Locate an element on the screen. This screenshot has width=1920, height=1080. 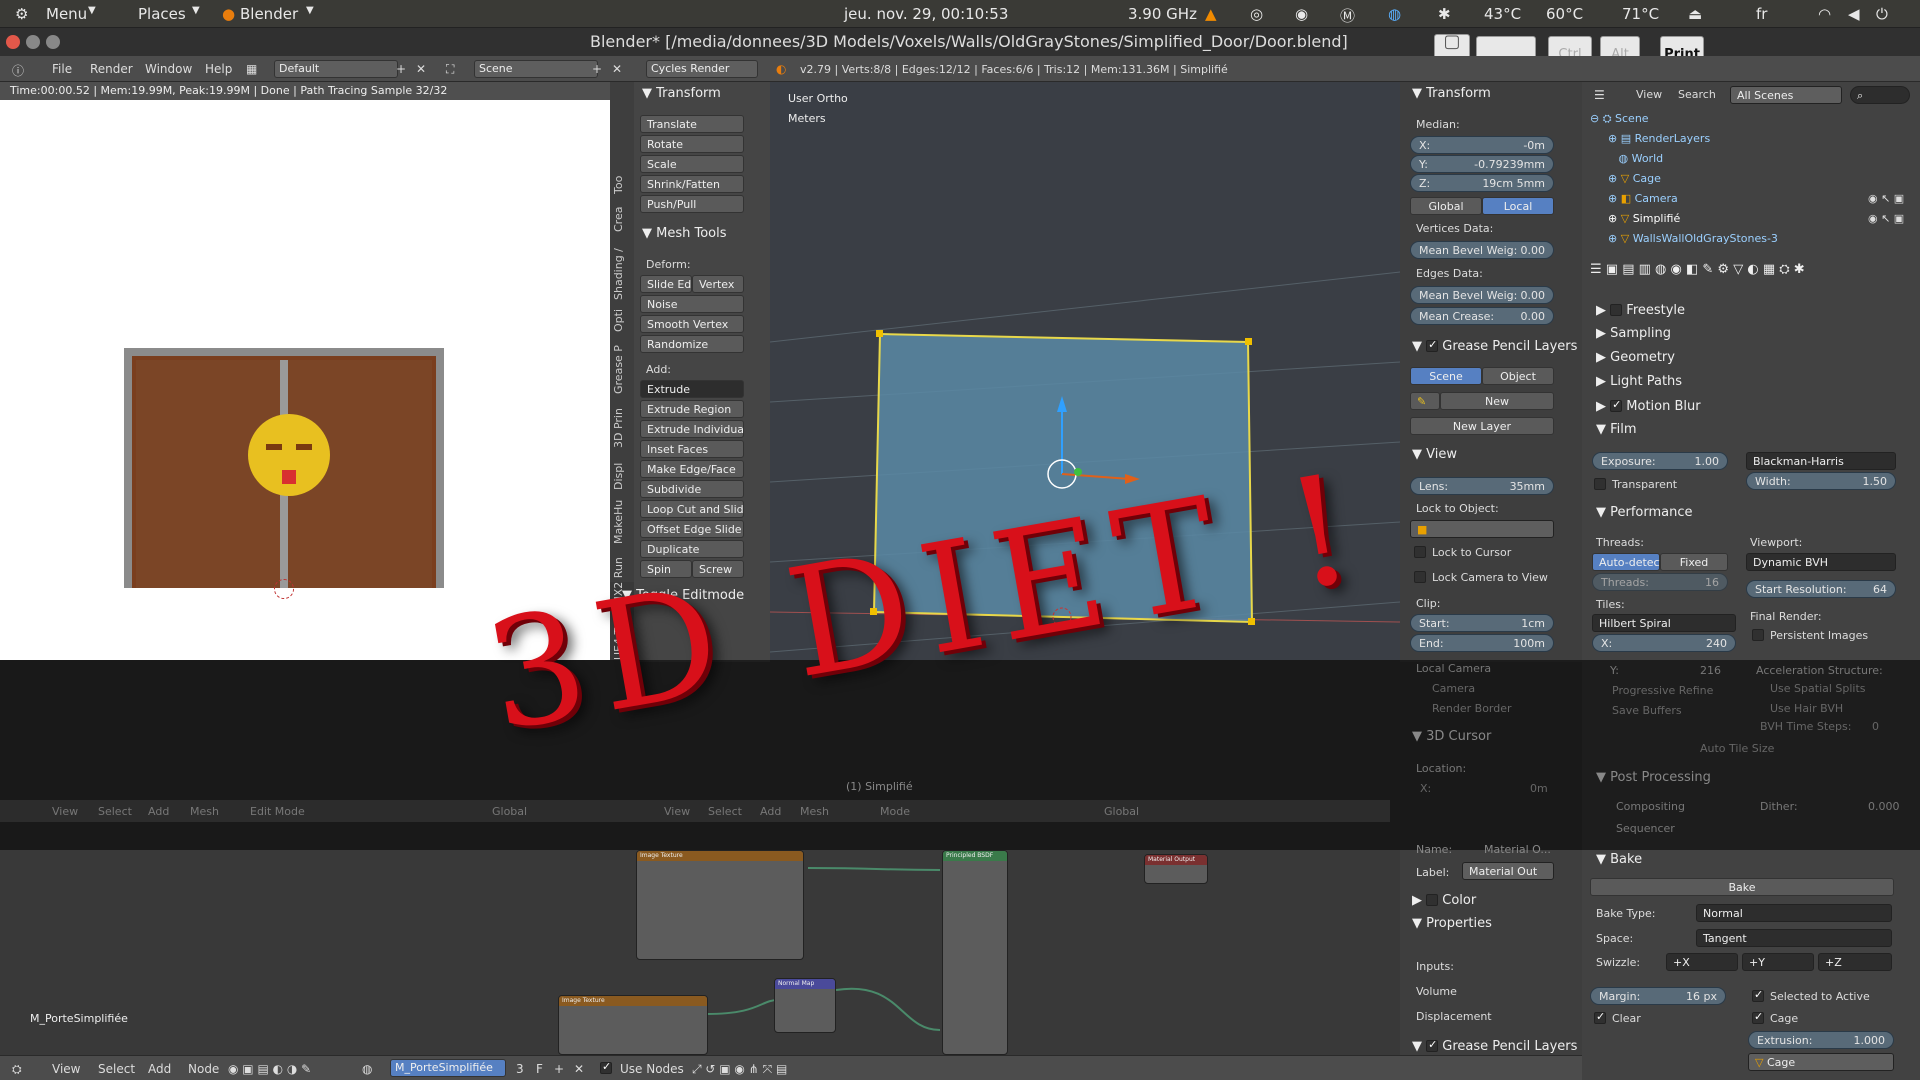
header-mesh-menu: Mesh is located at coordinates (204, 811).